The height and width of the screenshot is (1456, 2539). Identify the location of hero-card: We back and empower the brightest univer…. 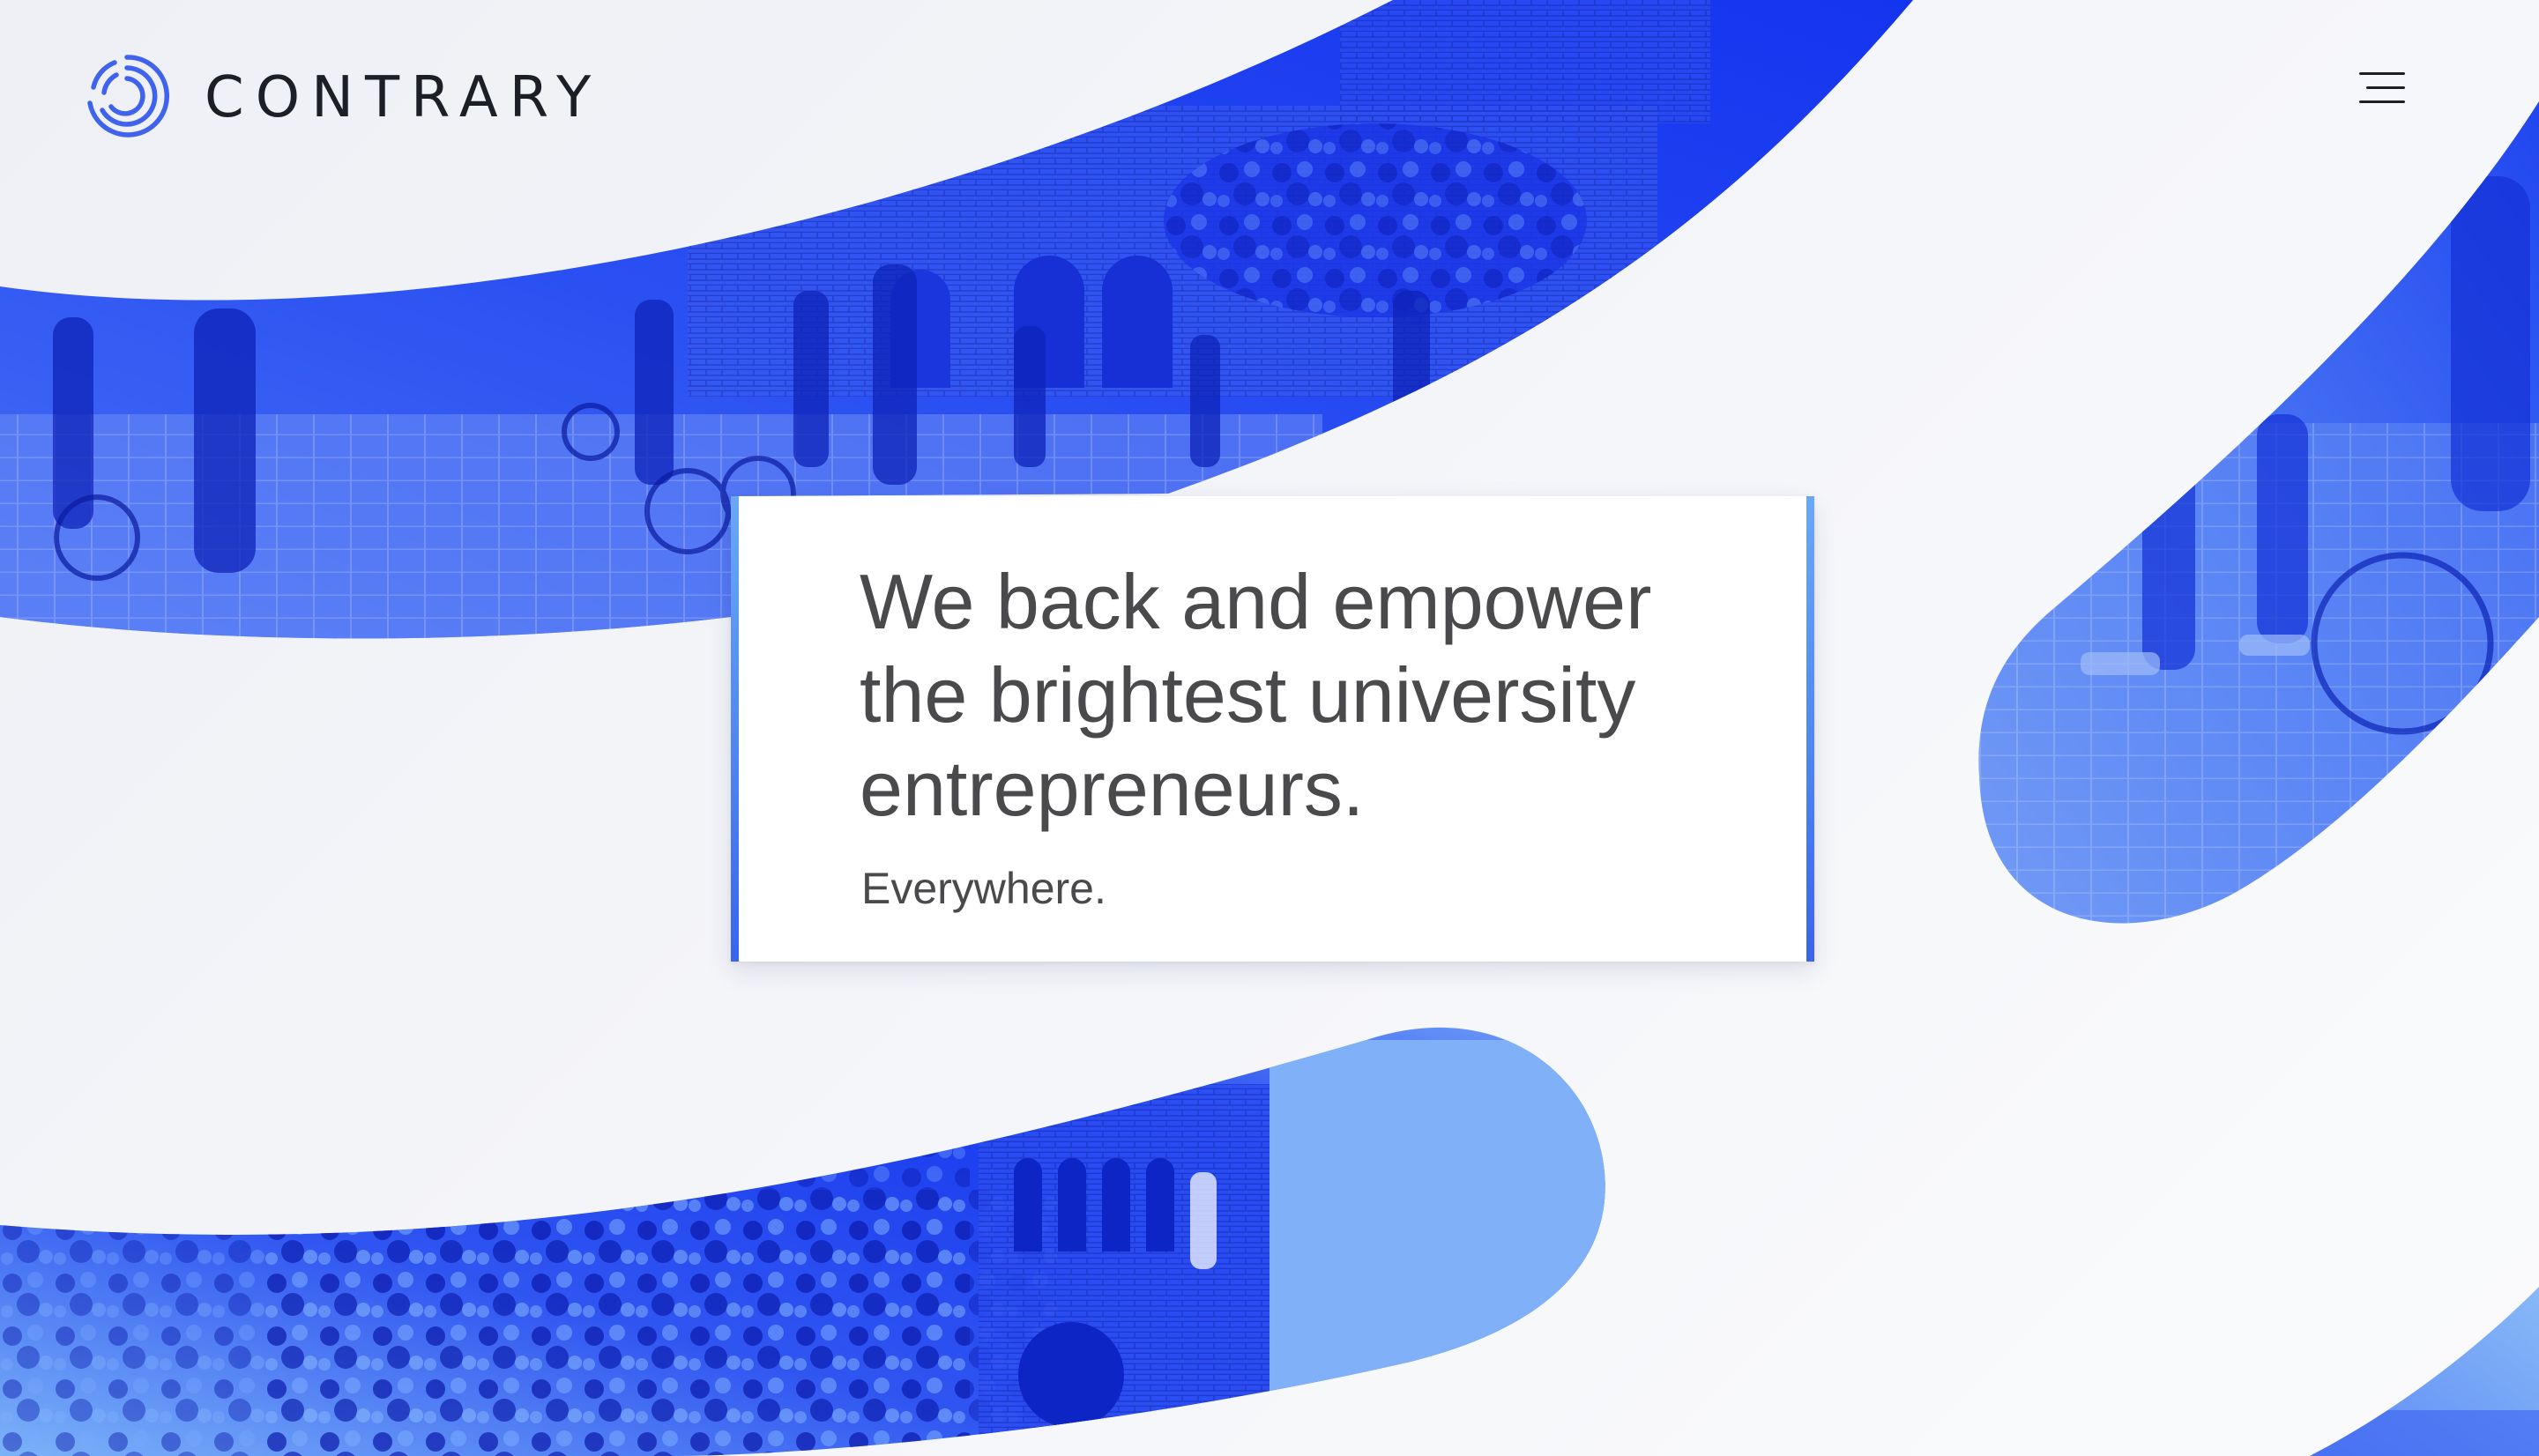
(1272, 729).